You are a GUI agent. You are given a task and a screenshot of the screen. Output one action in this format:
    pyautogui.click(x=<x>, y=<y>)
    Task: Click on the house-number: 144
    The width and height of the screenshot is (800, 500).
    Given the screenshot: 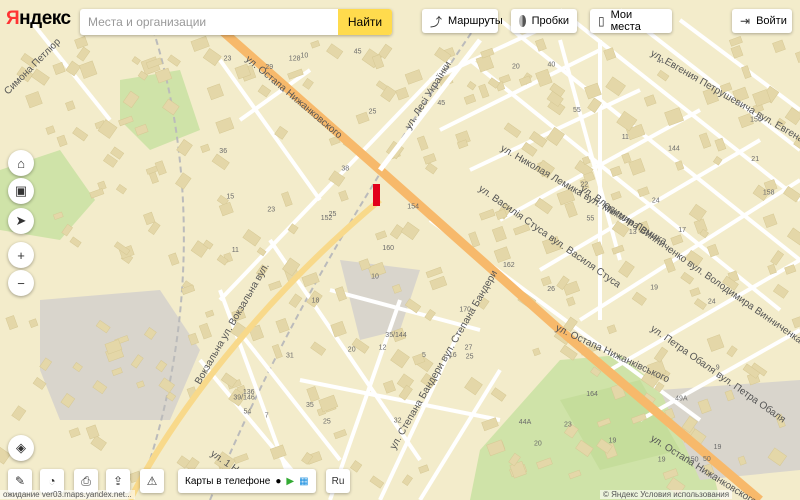 What is the action you would take?
    pyautogui.click(x=674, y=149)
    